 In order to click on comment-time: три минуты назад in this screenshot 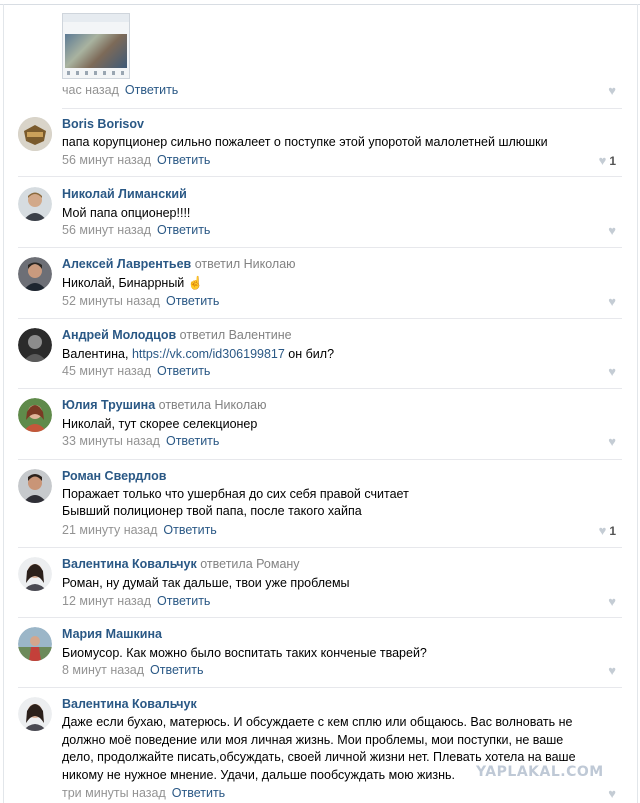, I will do `click(114, 793)`.